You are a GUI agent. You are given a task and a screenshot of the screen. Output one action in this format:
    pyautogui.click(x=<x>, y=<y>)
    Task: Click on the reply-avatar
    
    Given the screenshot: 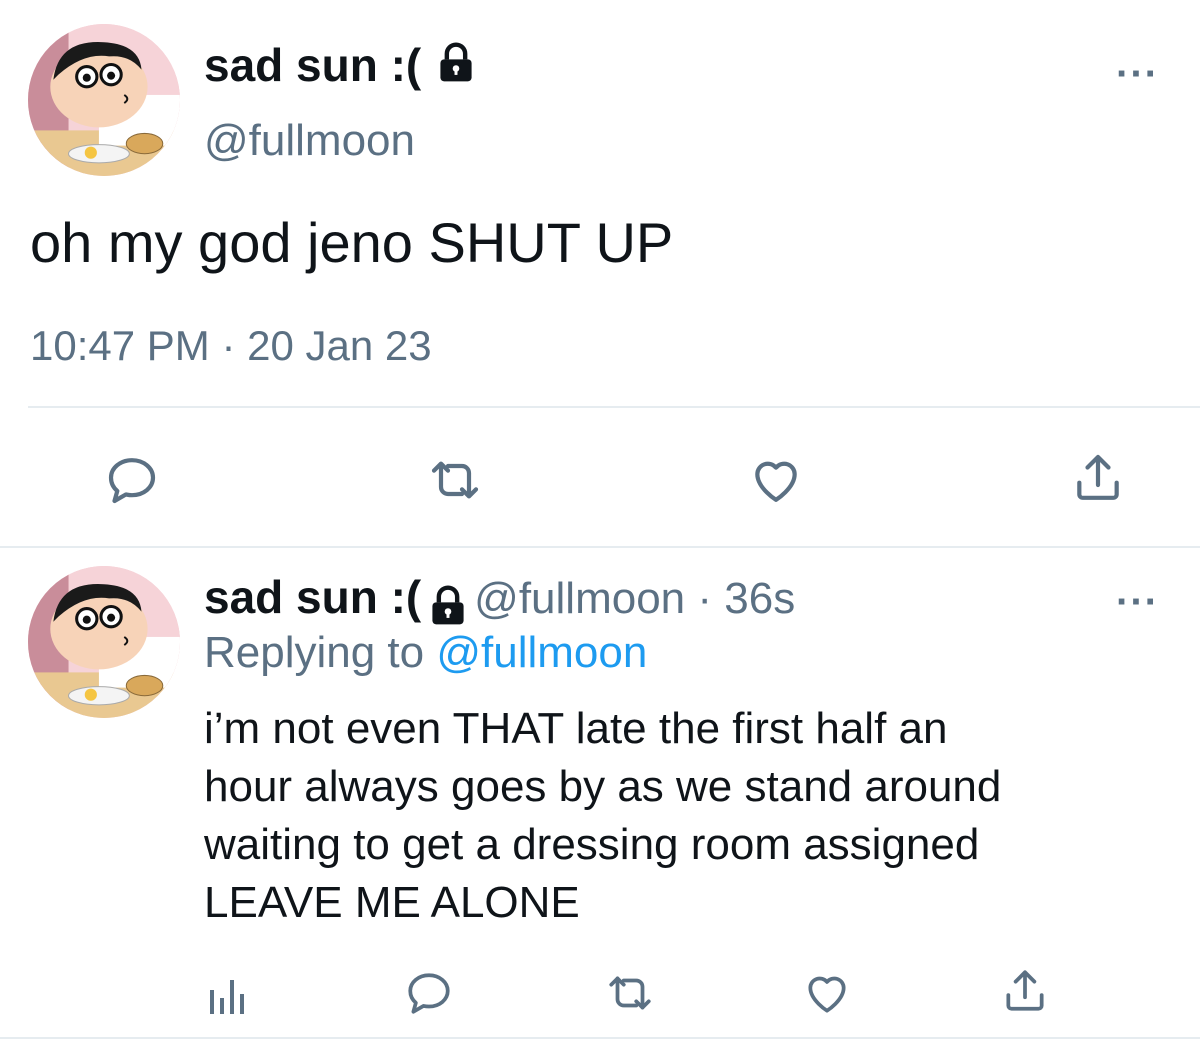 What is the action you would take?
    pyautogui.click(x=104, y=642)
    